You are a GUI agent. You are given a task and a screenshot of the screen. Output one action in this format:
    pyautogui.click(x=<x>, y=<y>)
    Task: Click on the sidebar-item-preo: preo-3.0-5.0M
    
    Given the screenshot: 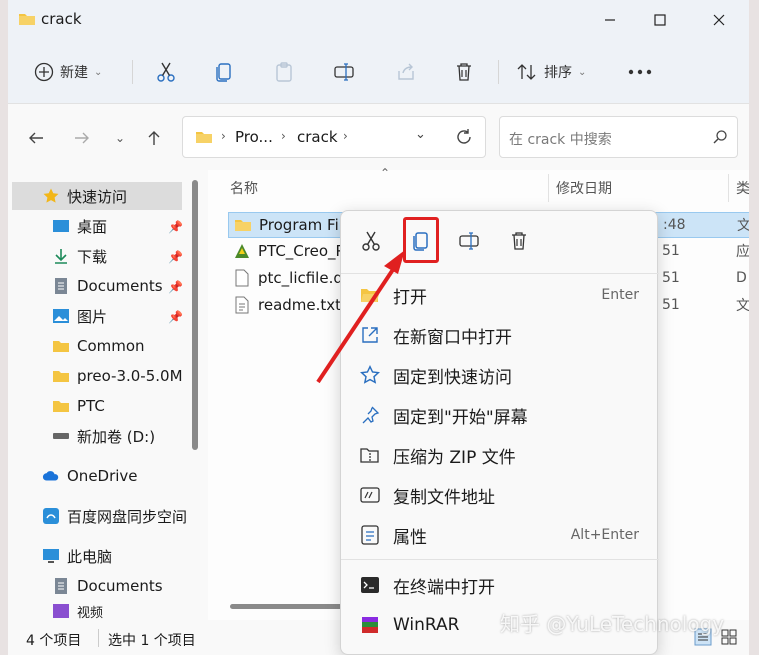 What is the action you would take?
    pyautogui.click(x=97, y=376)
    